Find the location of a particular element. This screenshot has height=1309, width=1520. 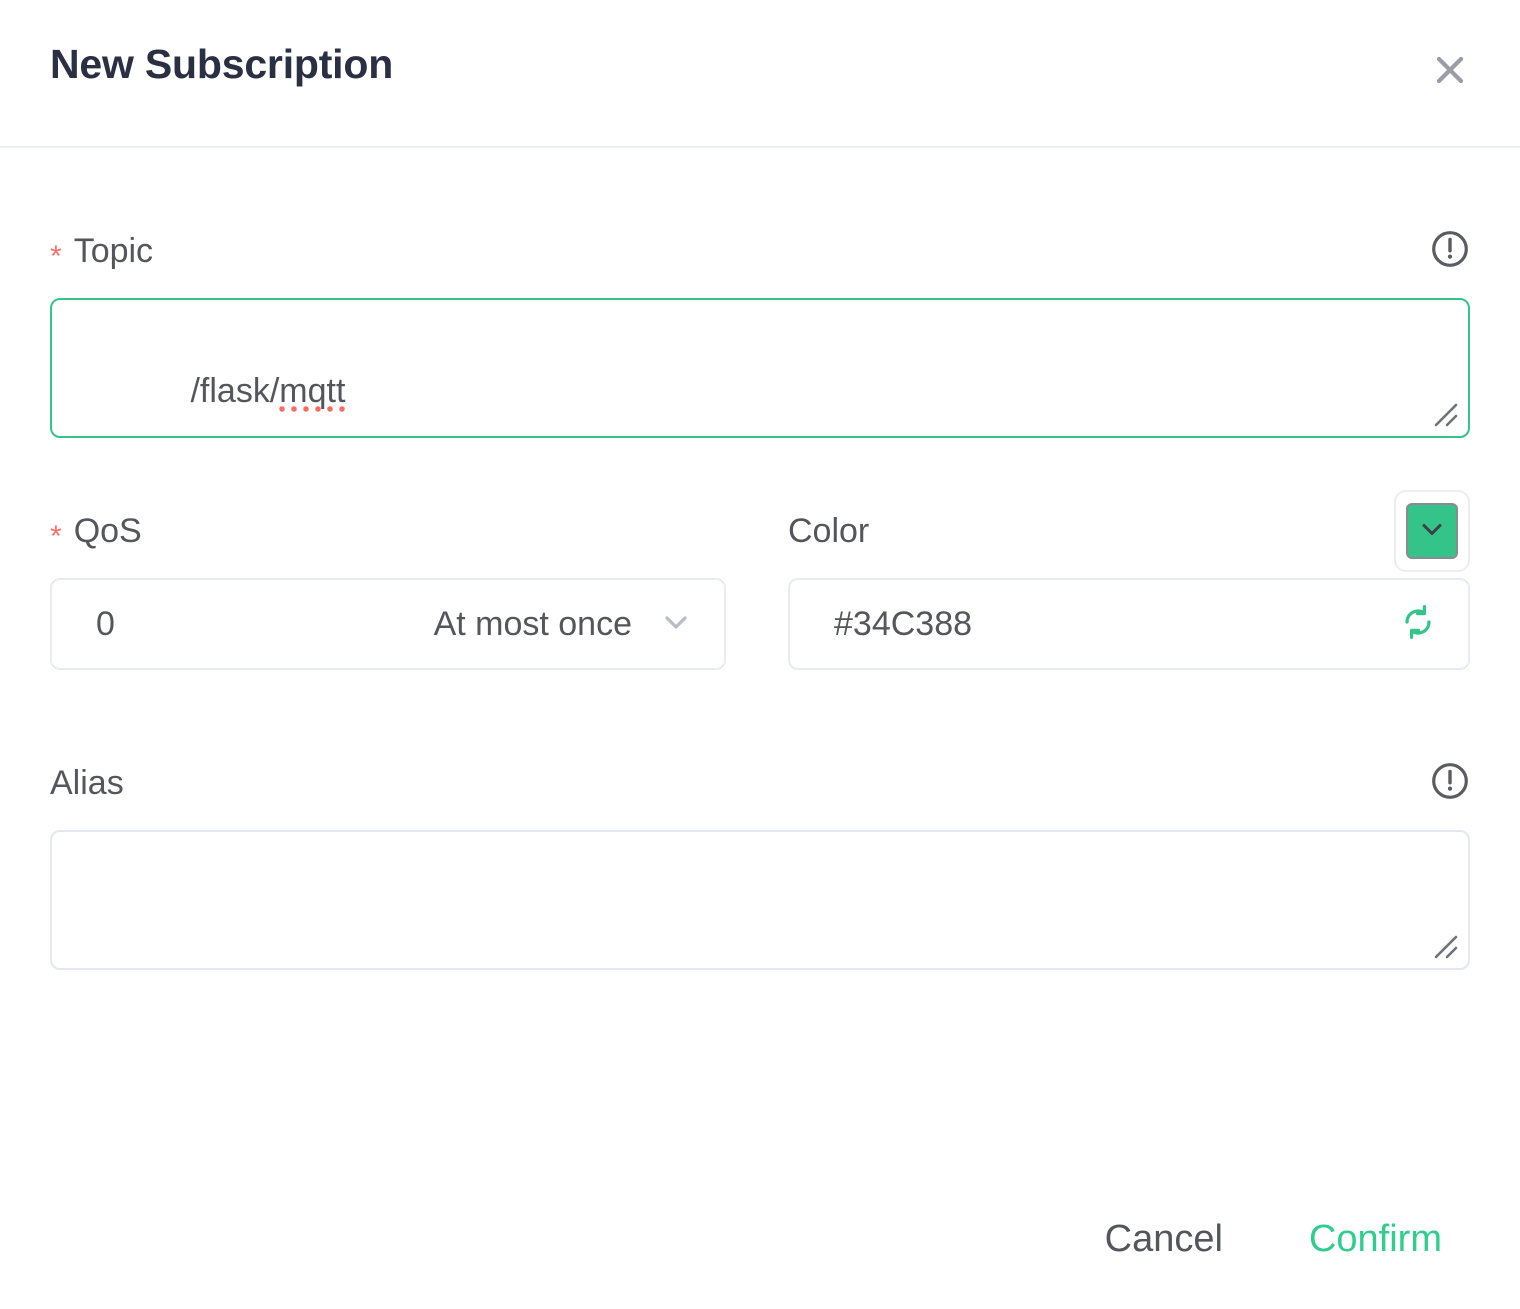

close-button is located at coordinates (1450, 70).